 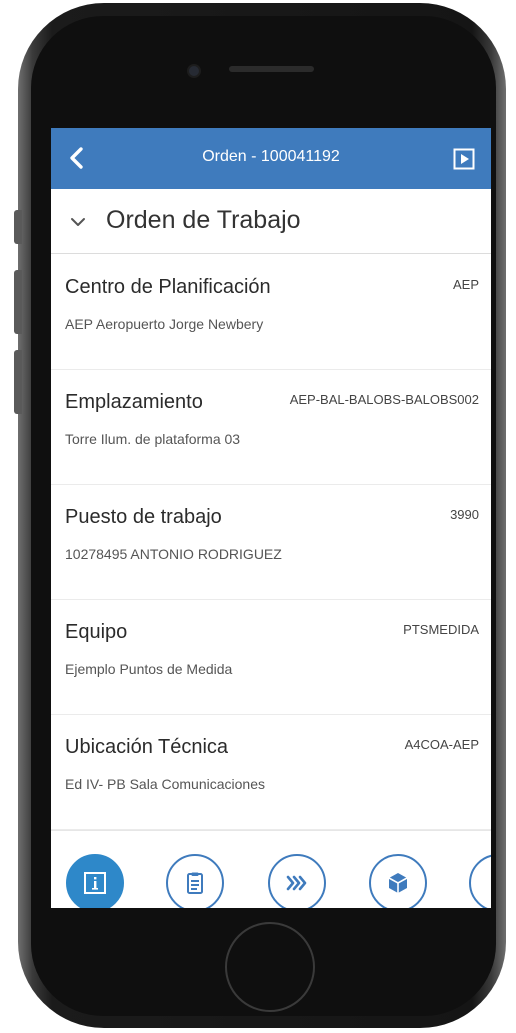 I want to click on page-title: Orden - 100041192, so click(x=271, y=156).